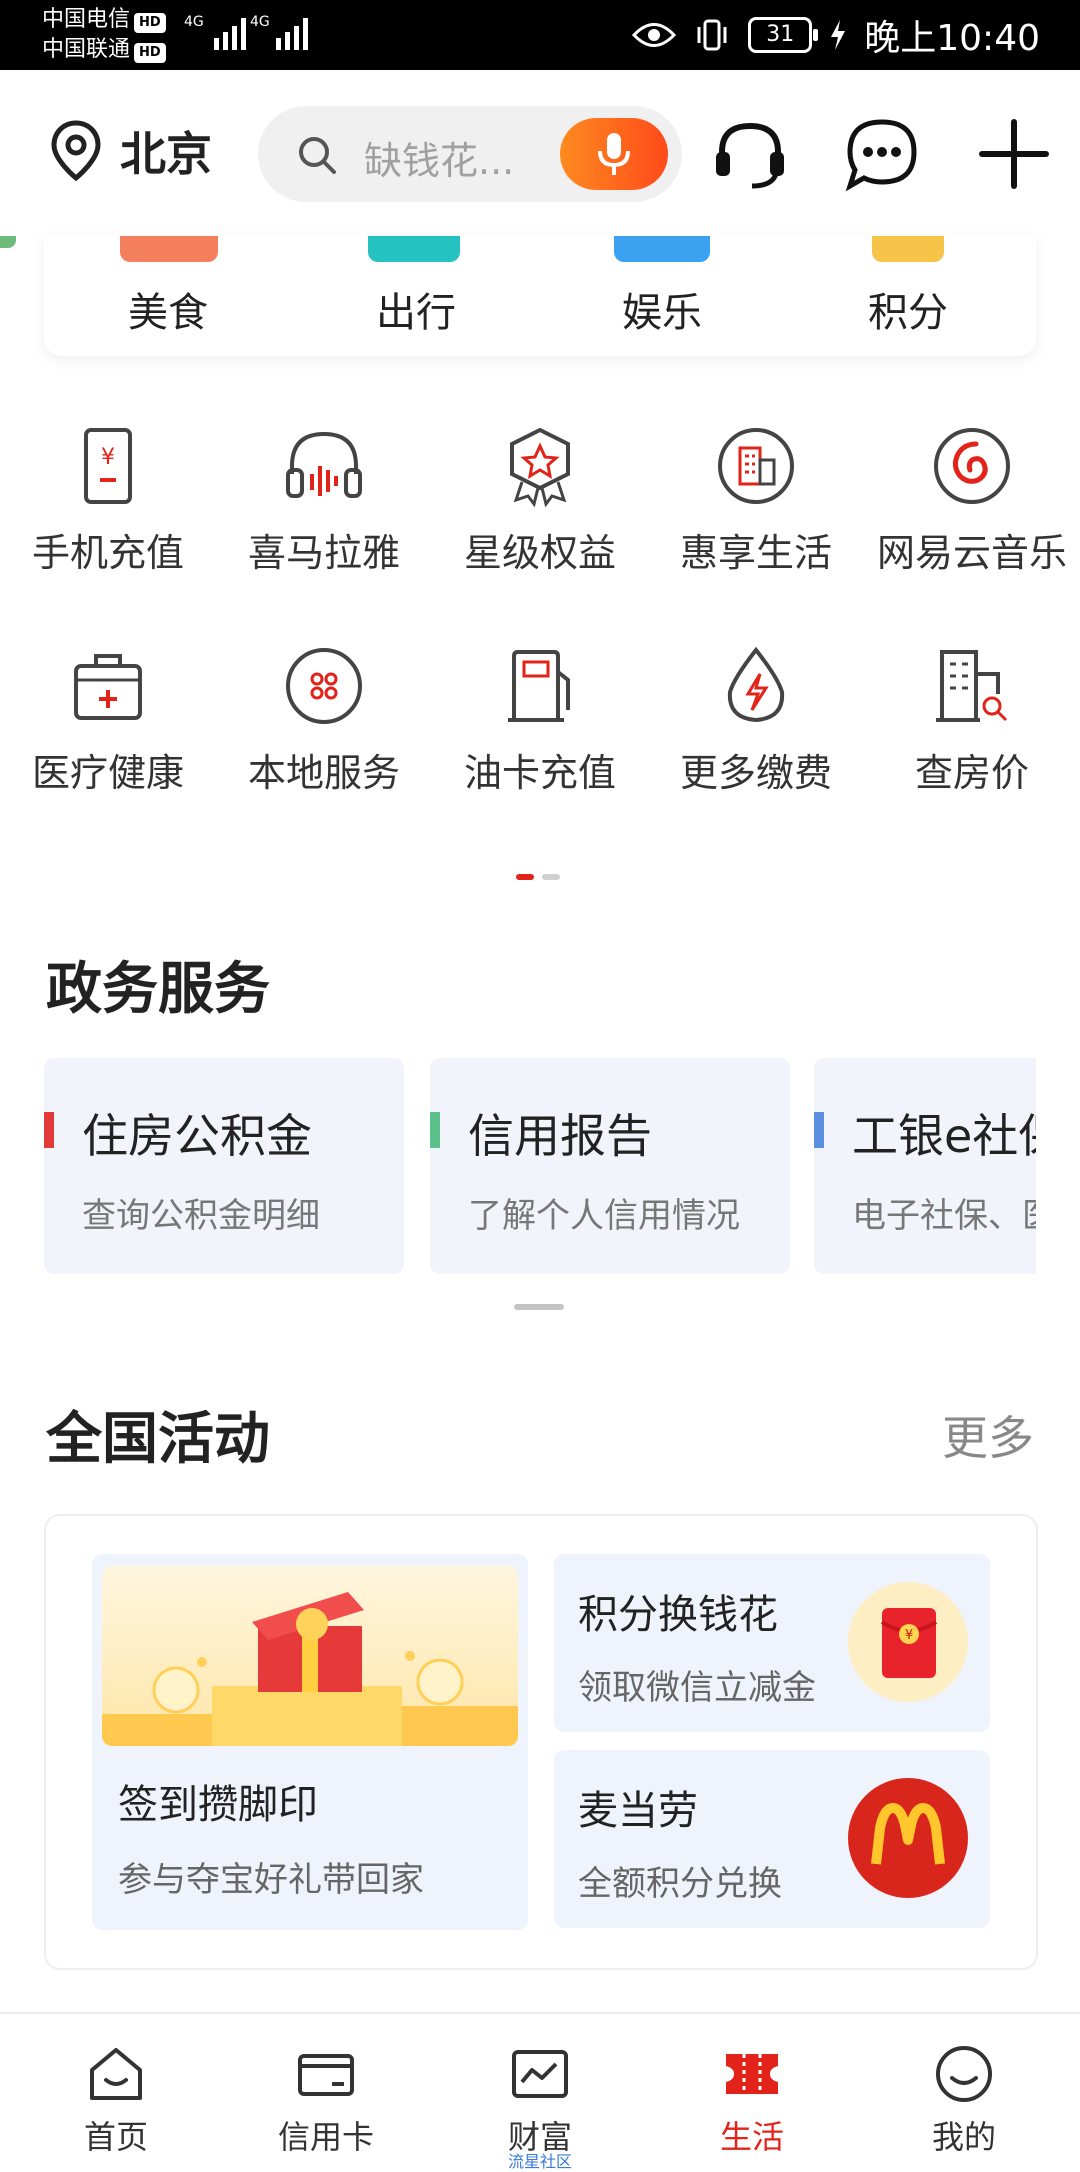  I want to click on tab-label: 信用卡, so click(325, 2137).